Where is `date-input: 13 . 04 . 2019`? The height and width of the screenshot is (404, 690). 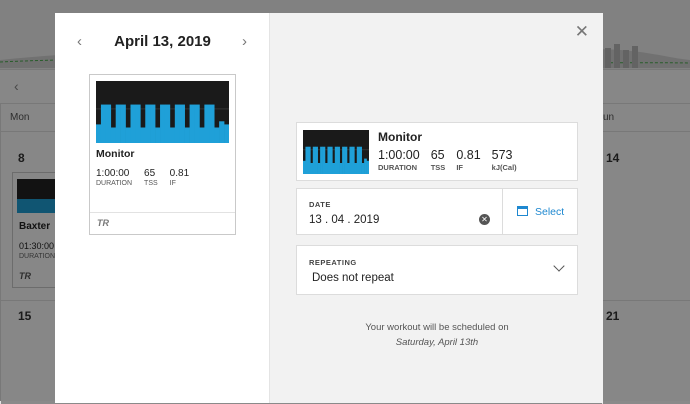
date-input: 13 . 04 . 2019 is located at coordinates (344, 220).